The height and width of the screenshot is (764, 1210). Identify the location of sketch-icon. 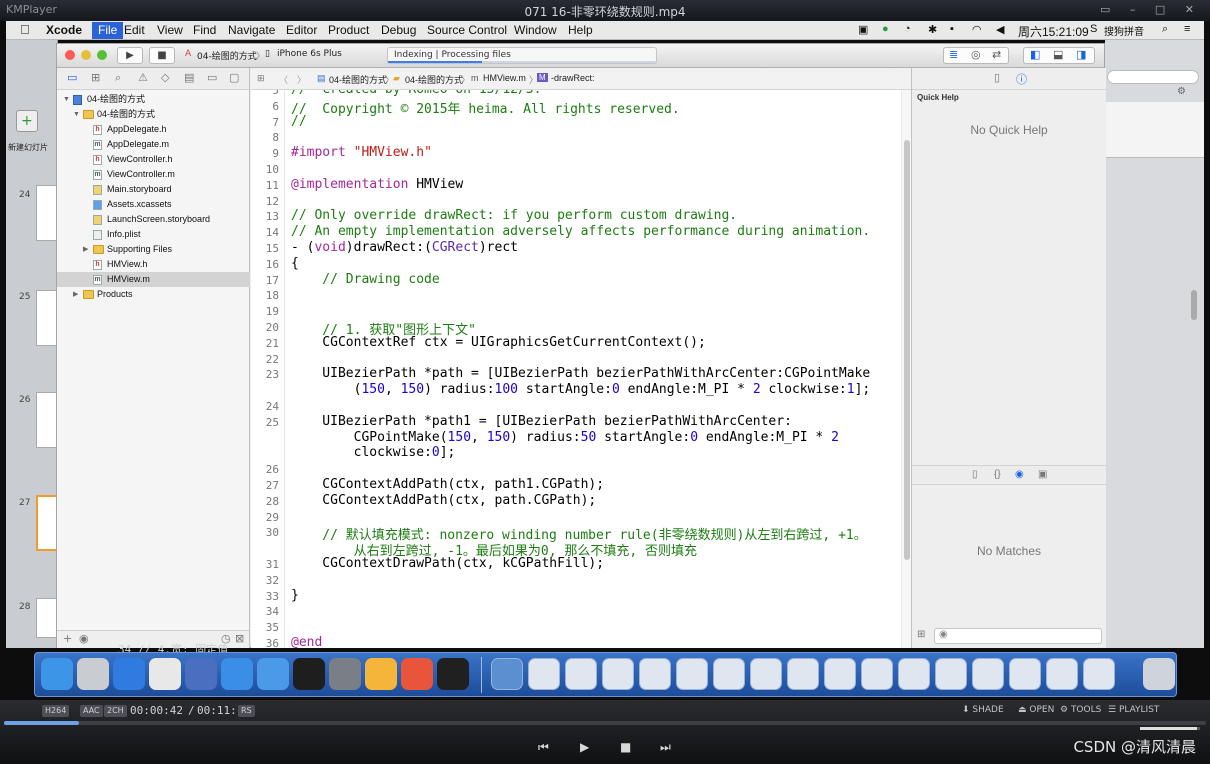
(381, 674).